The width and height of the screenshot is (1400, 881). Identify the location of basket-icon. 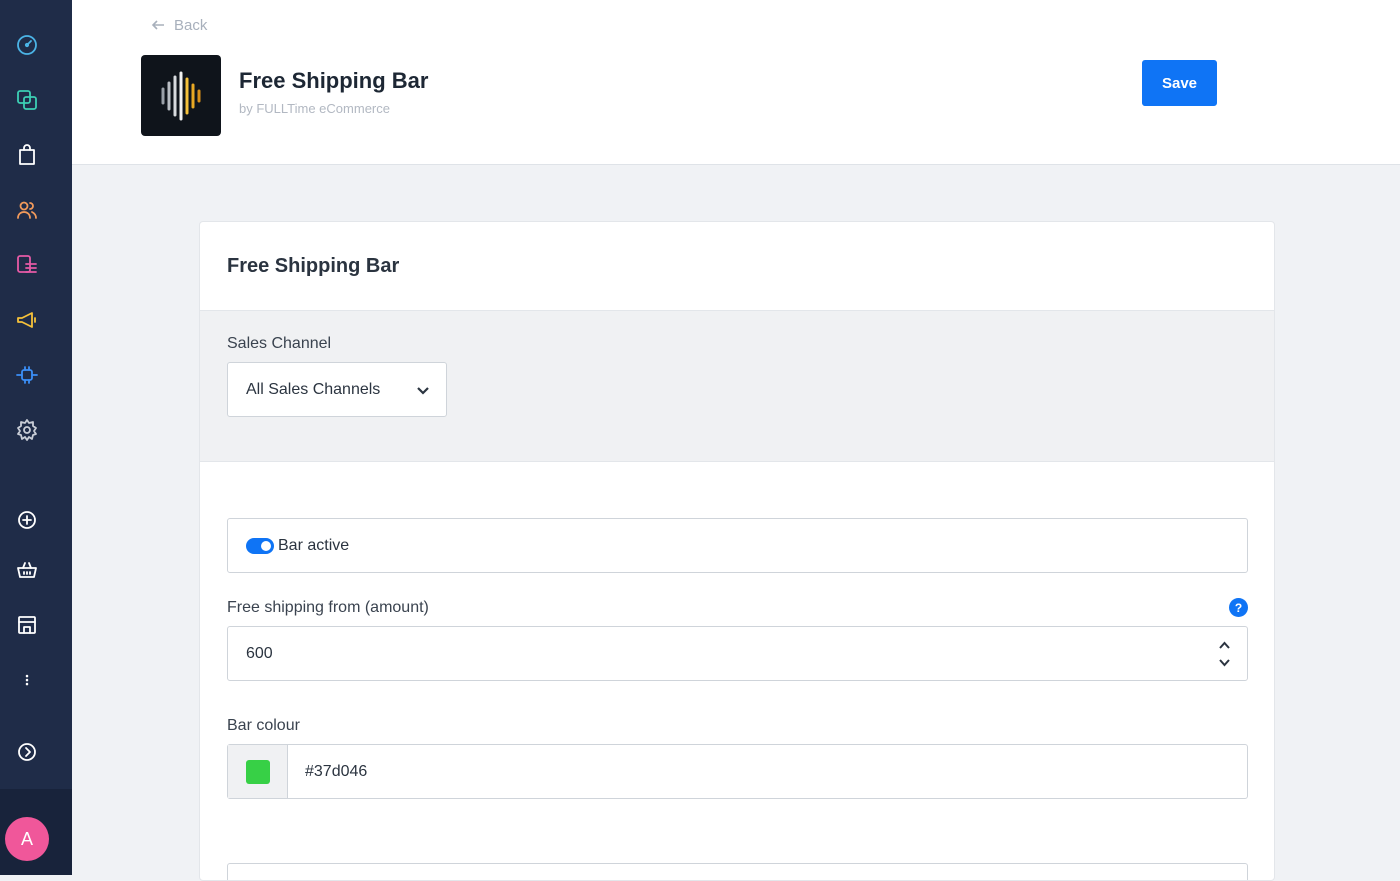
(27, 570).